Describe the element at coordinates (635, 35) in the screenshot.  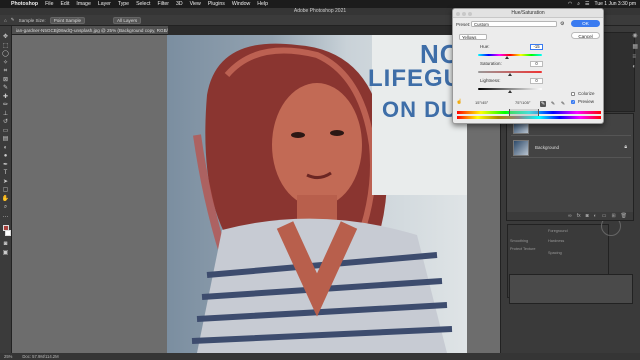
I see `color-panel-icon: ◉` at that location.